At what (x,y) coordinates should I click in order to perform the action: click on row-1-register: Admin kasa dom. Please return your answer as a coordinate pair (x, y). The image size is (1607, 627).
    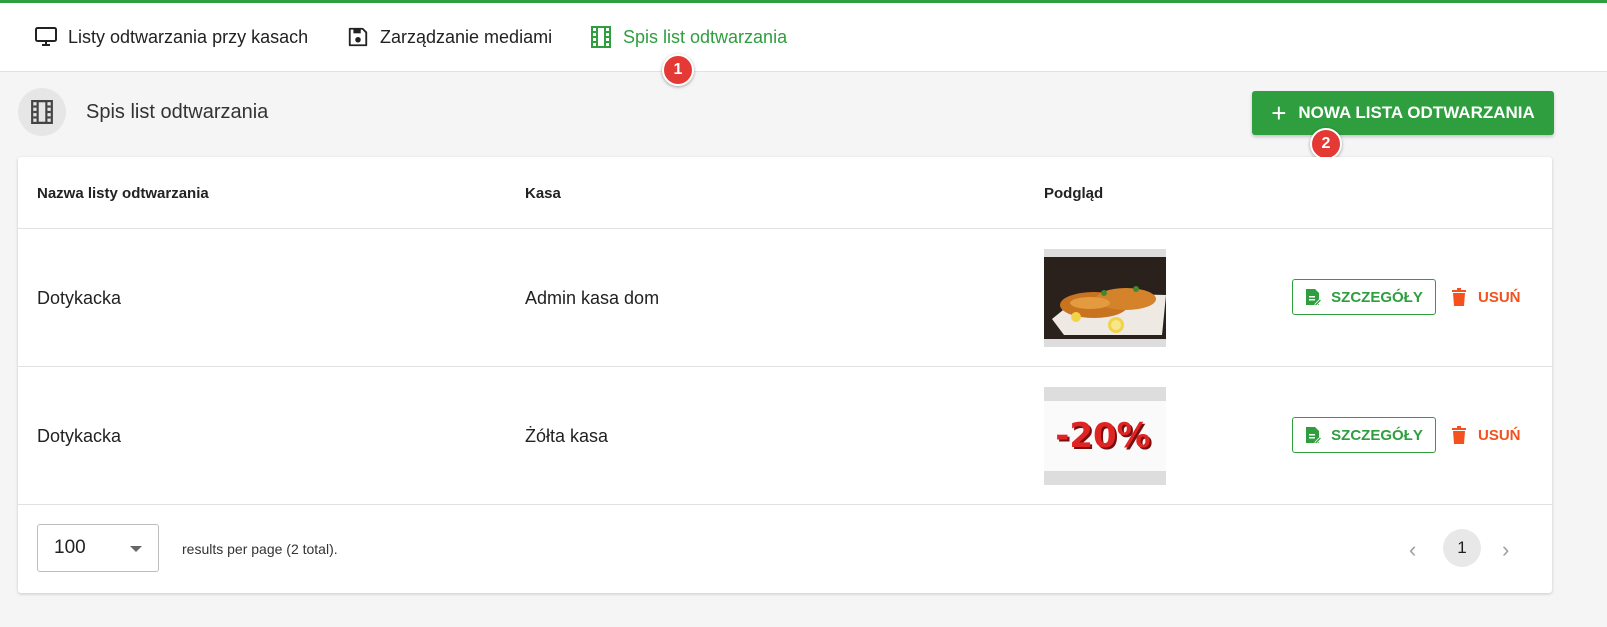
    Looking at the image, I should click on (592, 298).